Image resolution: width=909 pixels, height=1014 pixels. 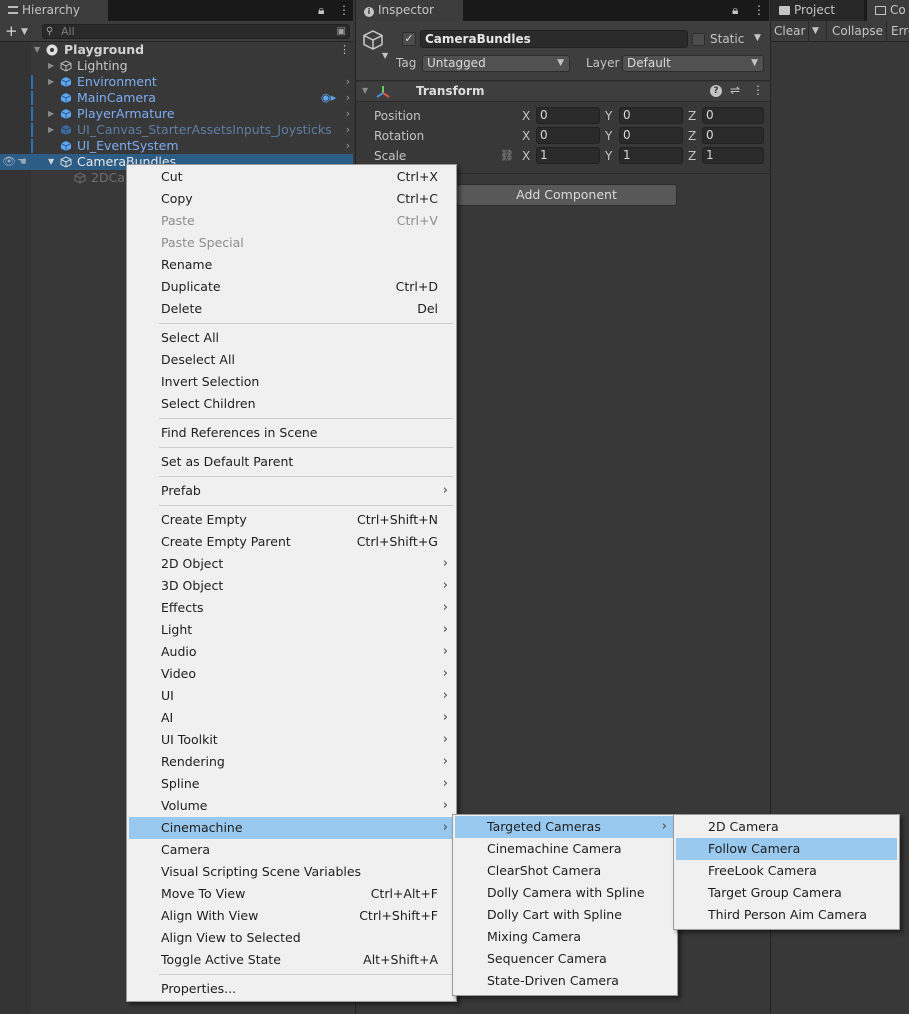 I want to click on menu-item-freelook-camera: FreeLook Camera, so click(x=786, y=871).